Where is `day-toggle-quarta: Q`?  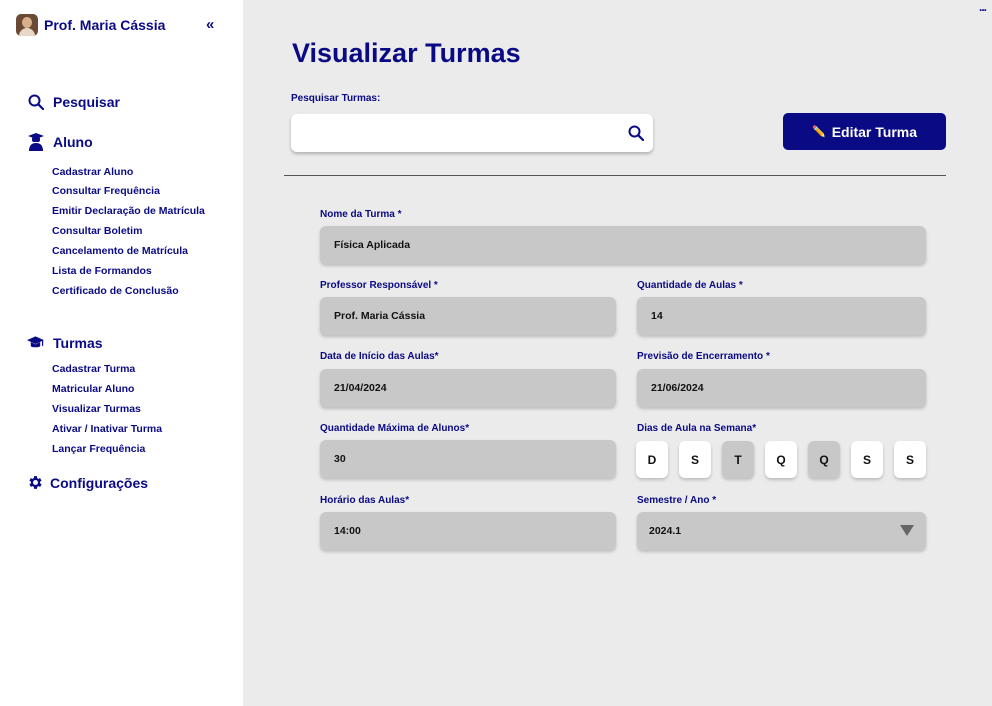
day-toggle-quarta: Q is located at coordinates (781, 459).